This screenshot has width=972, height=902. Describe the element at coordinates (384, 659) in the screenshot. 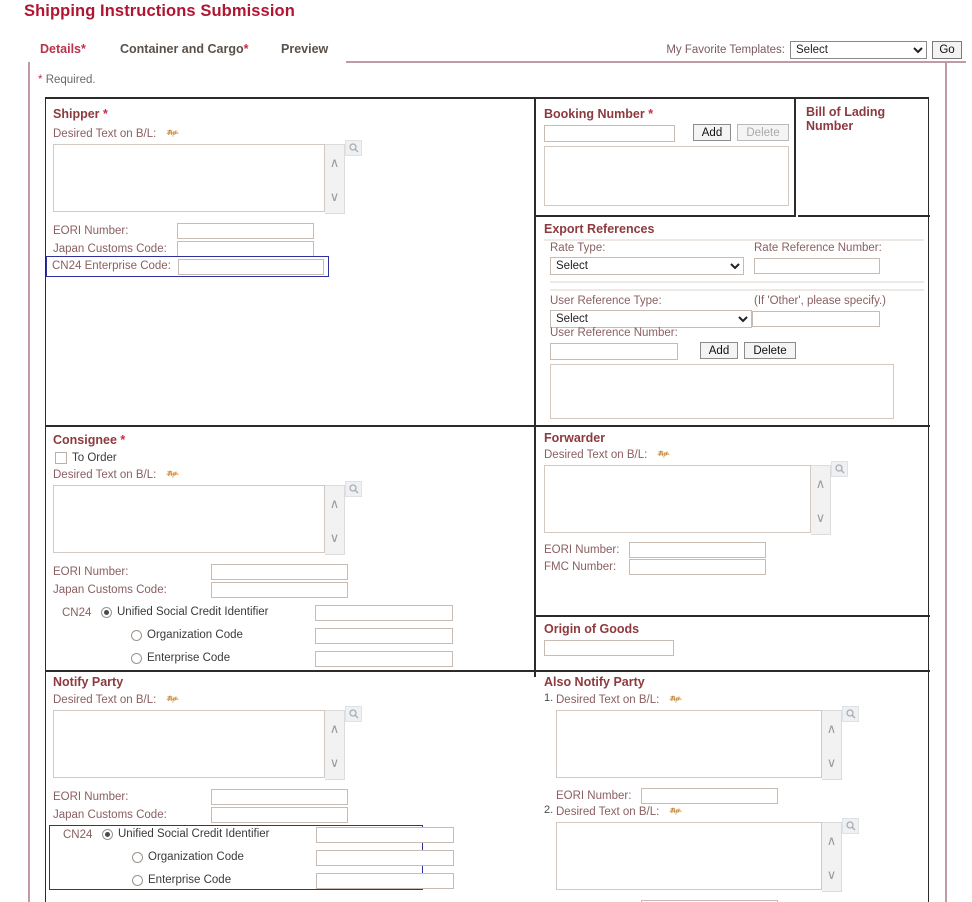

I see `consignee-cn24-input-enterprise` at that location.